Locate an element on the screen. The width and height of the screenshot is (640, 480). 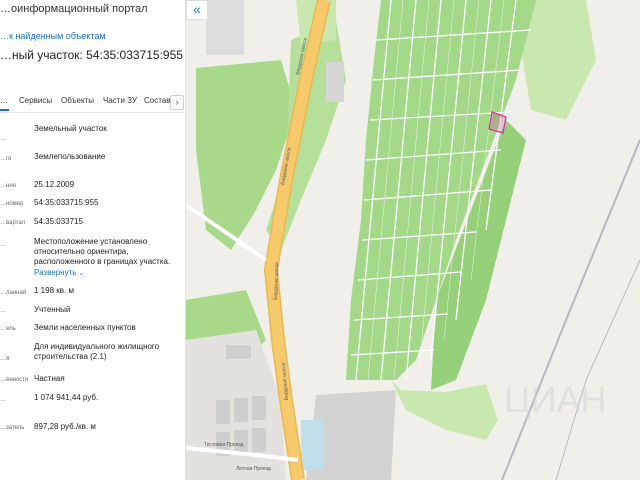
field-value-cadastral-number: 54:35:033715:955 is located at coordinates (66, 202).